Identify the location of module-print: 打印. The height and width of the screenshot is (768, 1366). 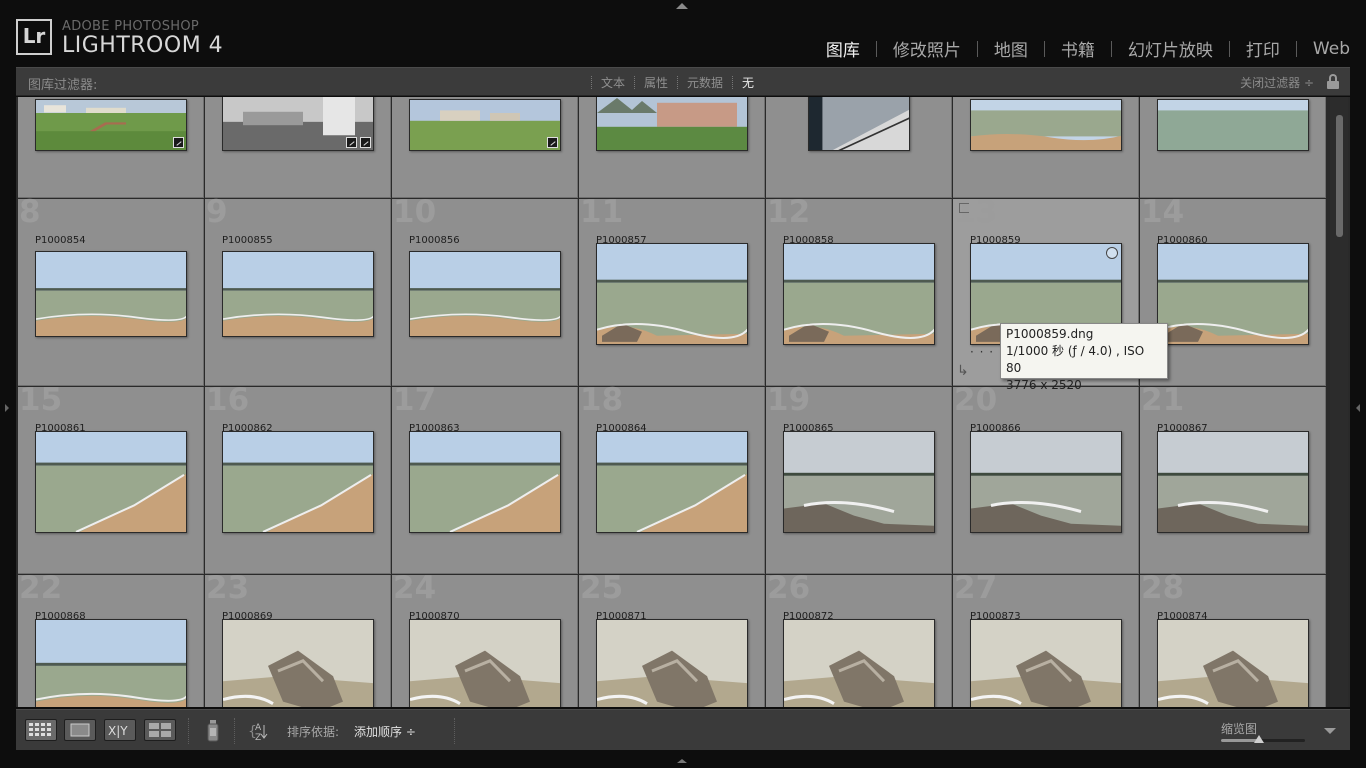
(1263, 48).